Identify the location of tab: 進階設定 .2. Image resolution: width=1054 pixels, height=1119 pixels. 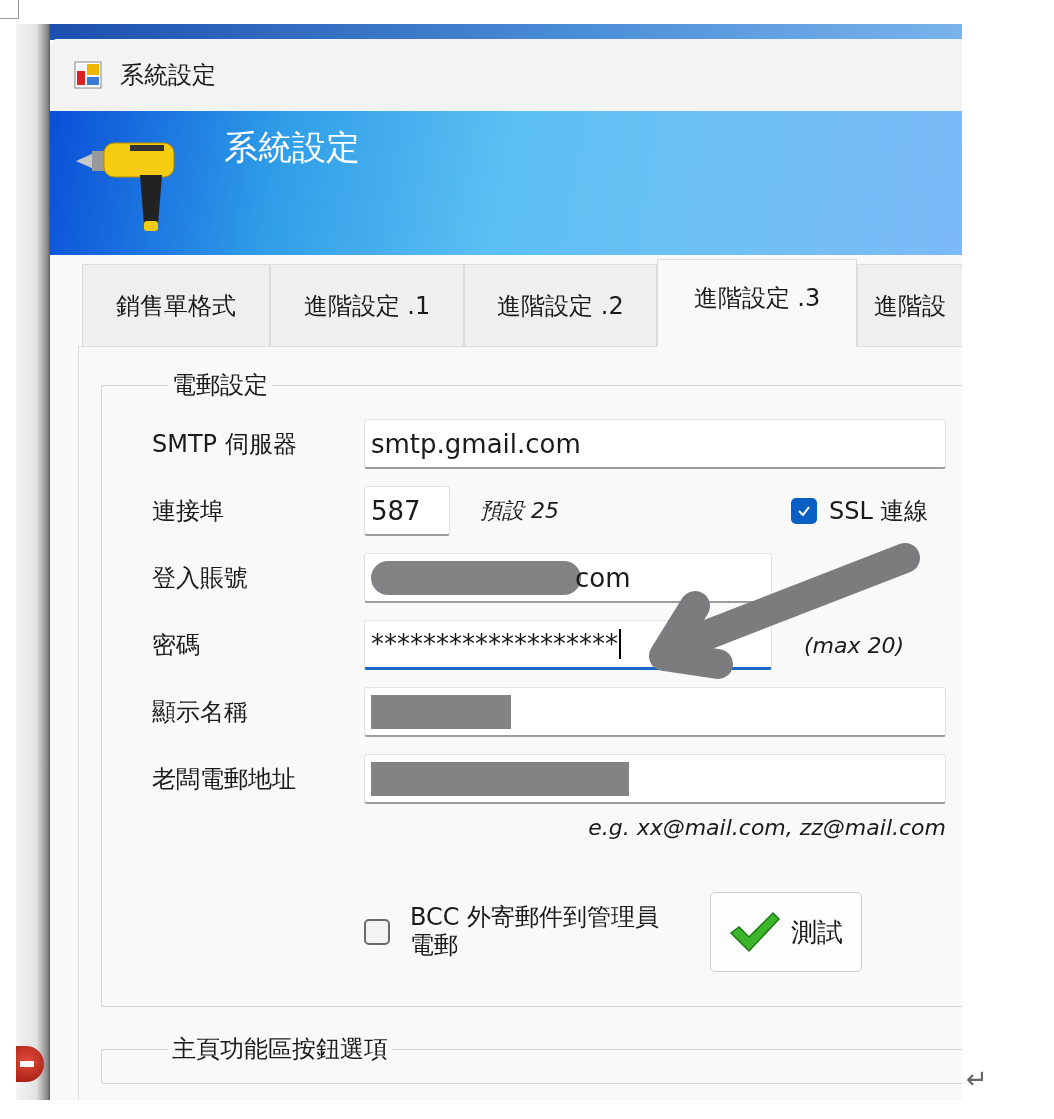
(560, 305).